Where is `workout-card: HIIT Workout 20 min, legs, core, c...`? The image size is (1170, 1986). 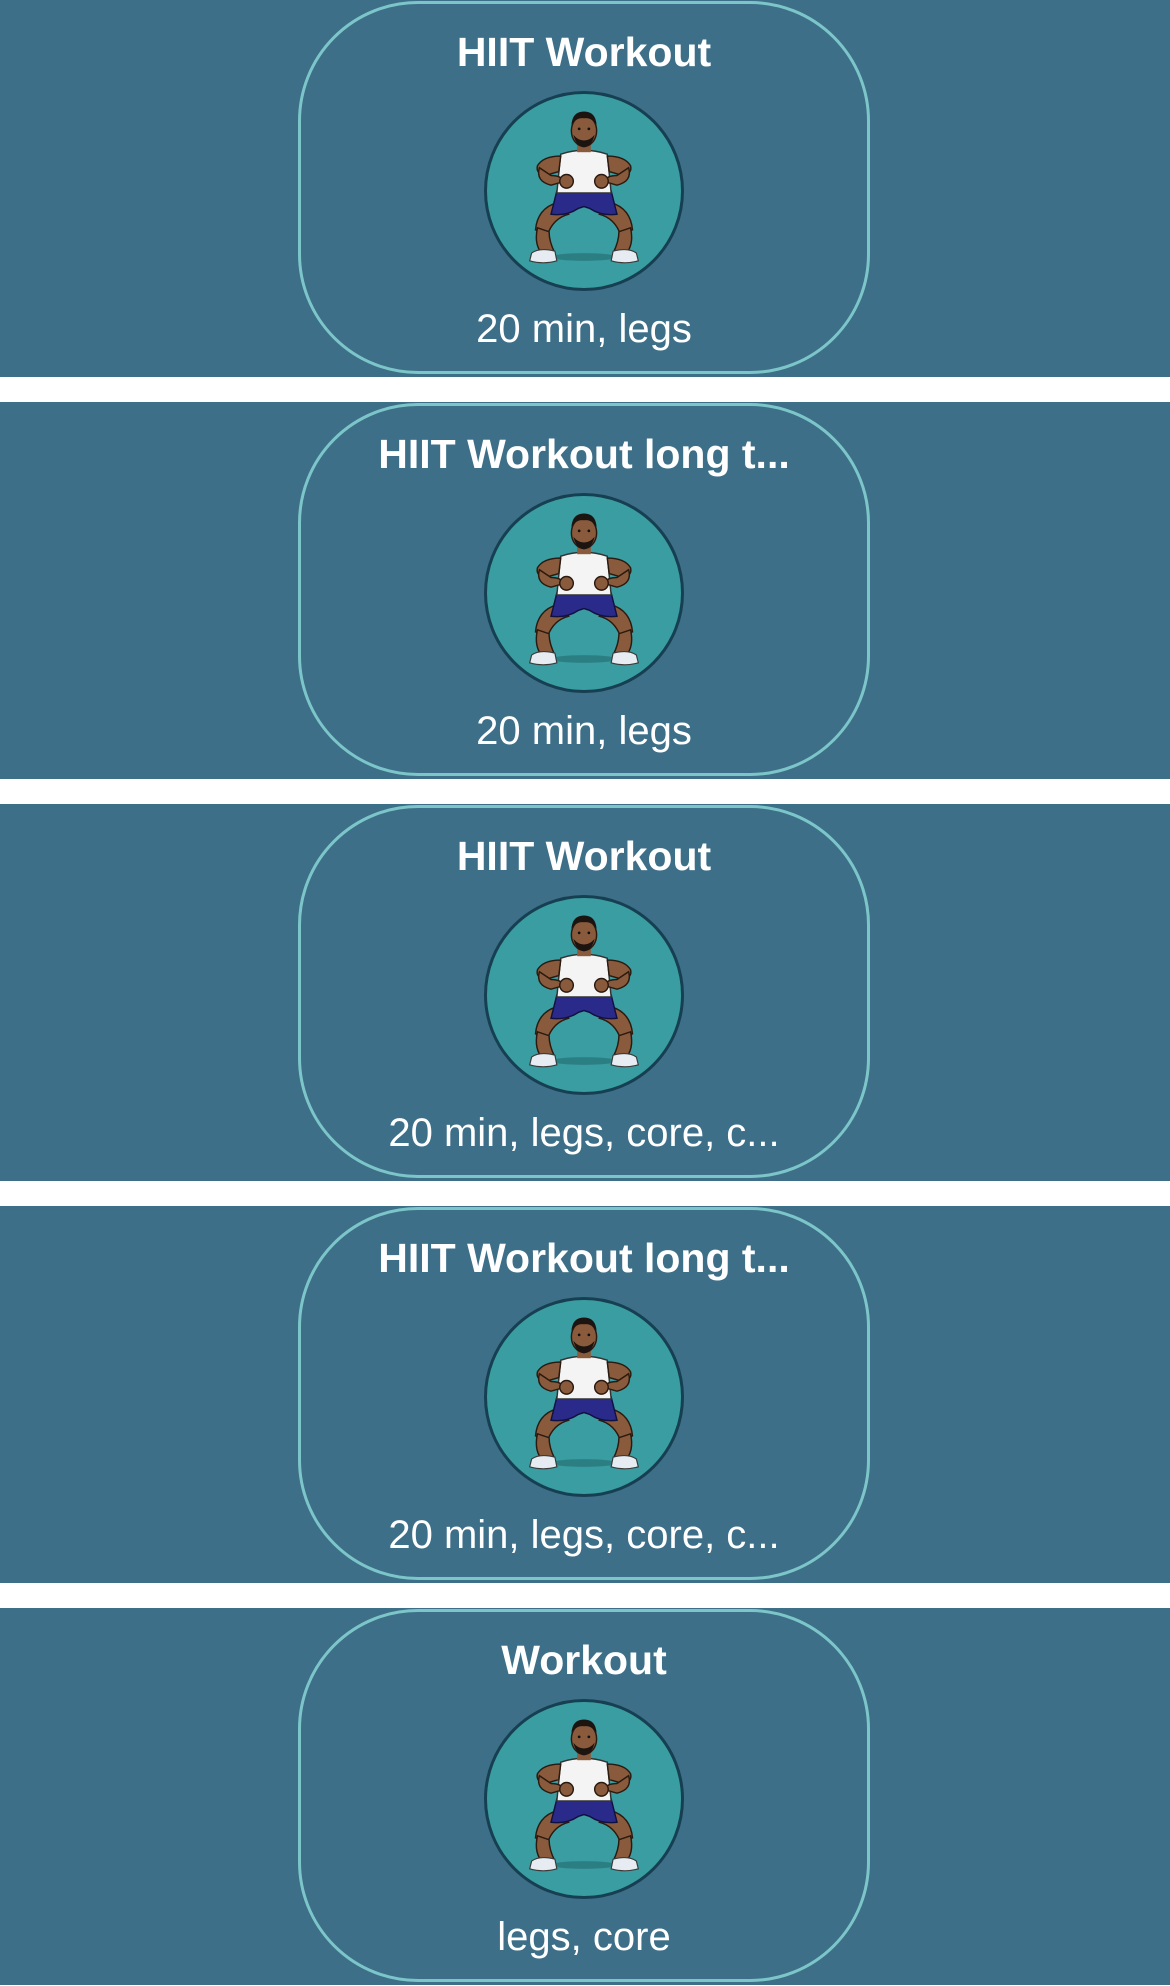 workout-card: HIIT Workout 20 min, legs, core, c... is located at coordinates (584, 991).